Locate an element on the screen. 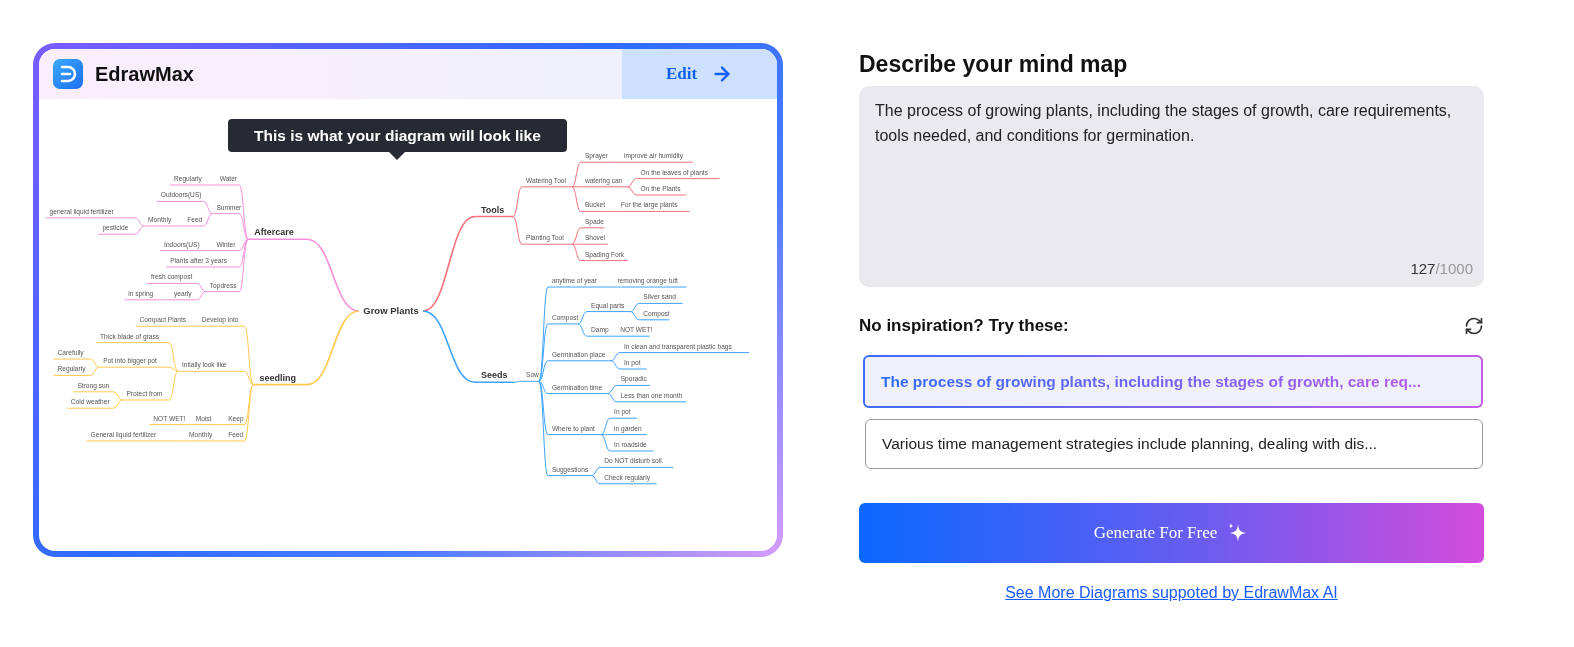 Image resolution: width=1574 pixels, height=647 pixels. edit-button: Edit is located at coordinates (699, 74).